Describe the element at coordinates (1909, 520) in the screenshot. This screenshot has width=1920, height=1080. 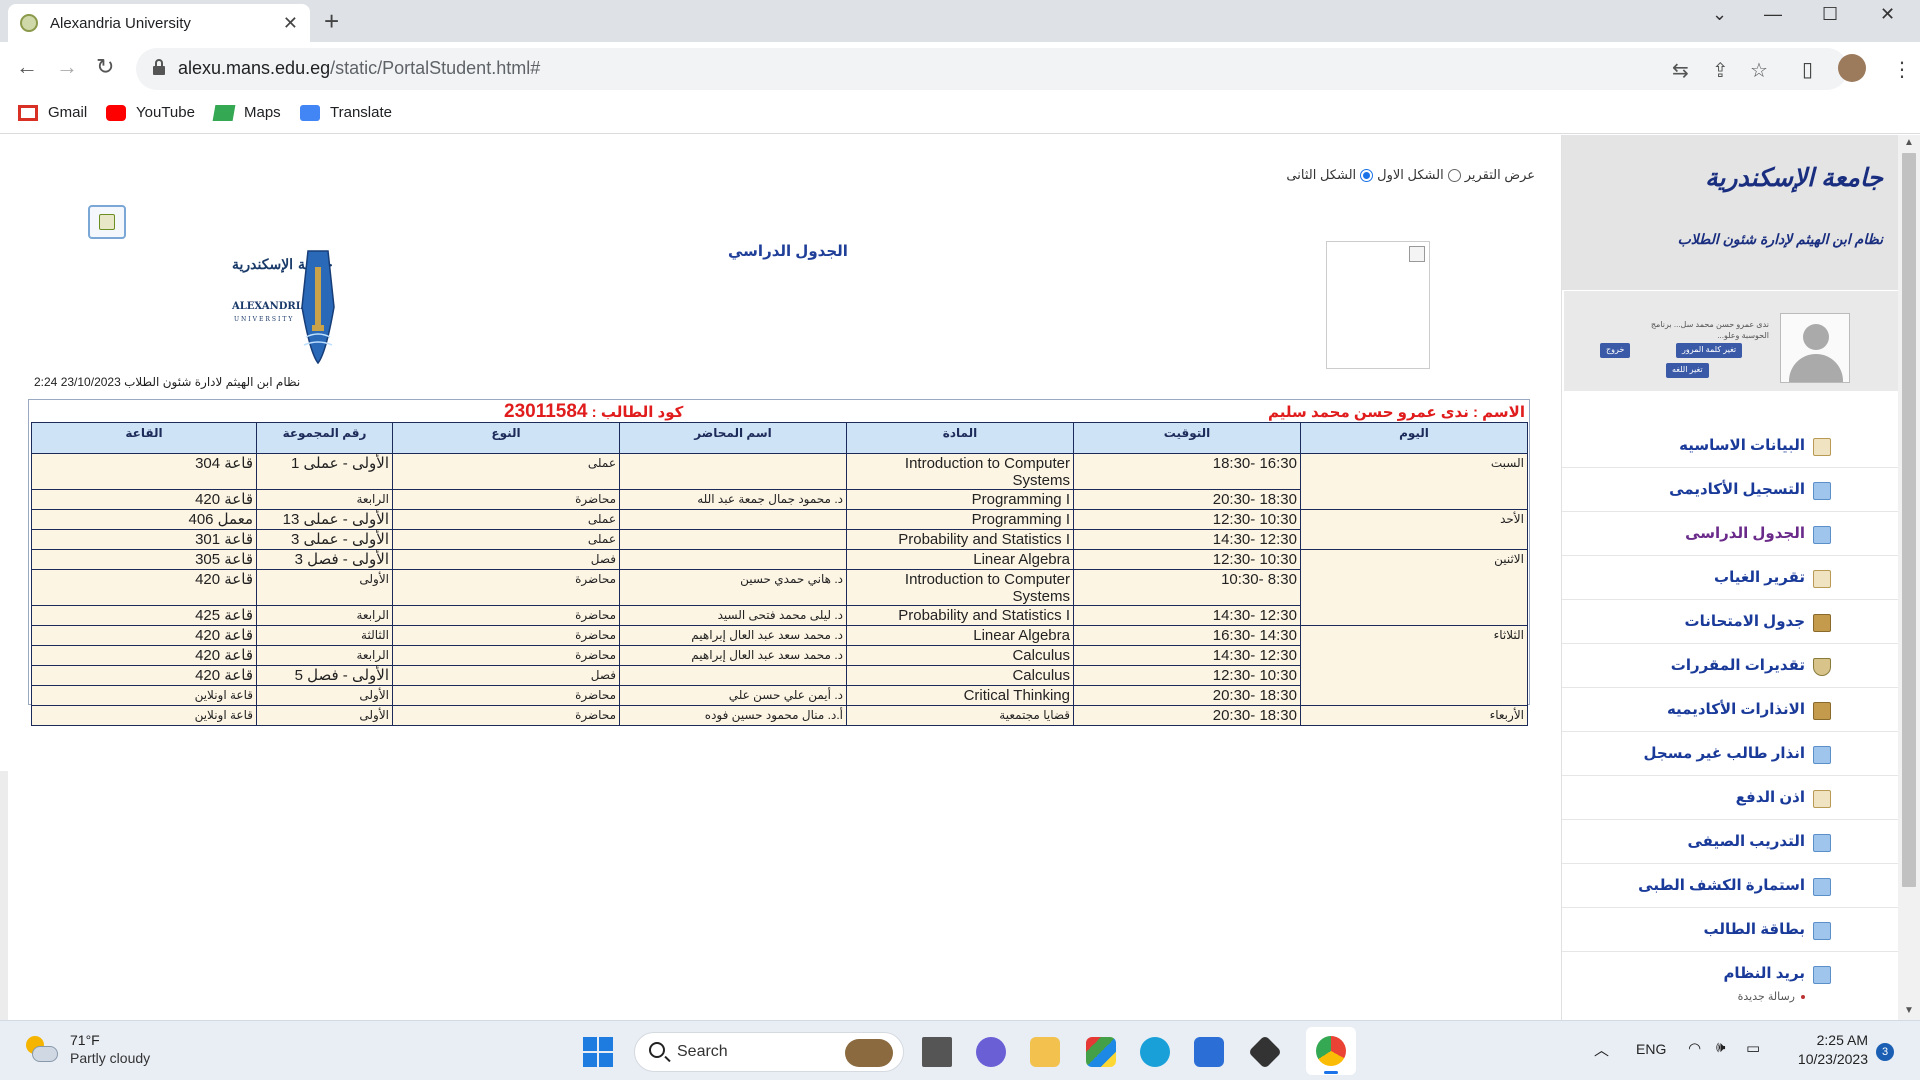
I see `scrollbar-thumb` at that location.